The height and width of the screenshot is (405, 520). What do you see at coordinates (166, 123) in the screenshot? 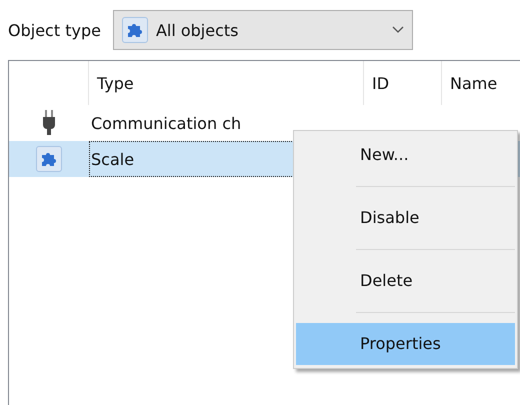
I see `table-cell: Communication ch` at bounding box center [166, 123].